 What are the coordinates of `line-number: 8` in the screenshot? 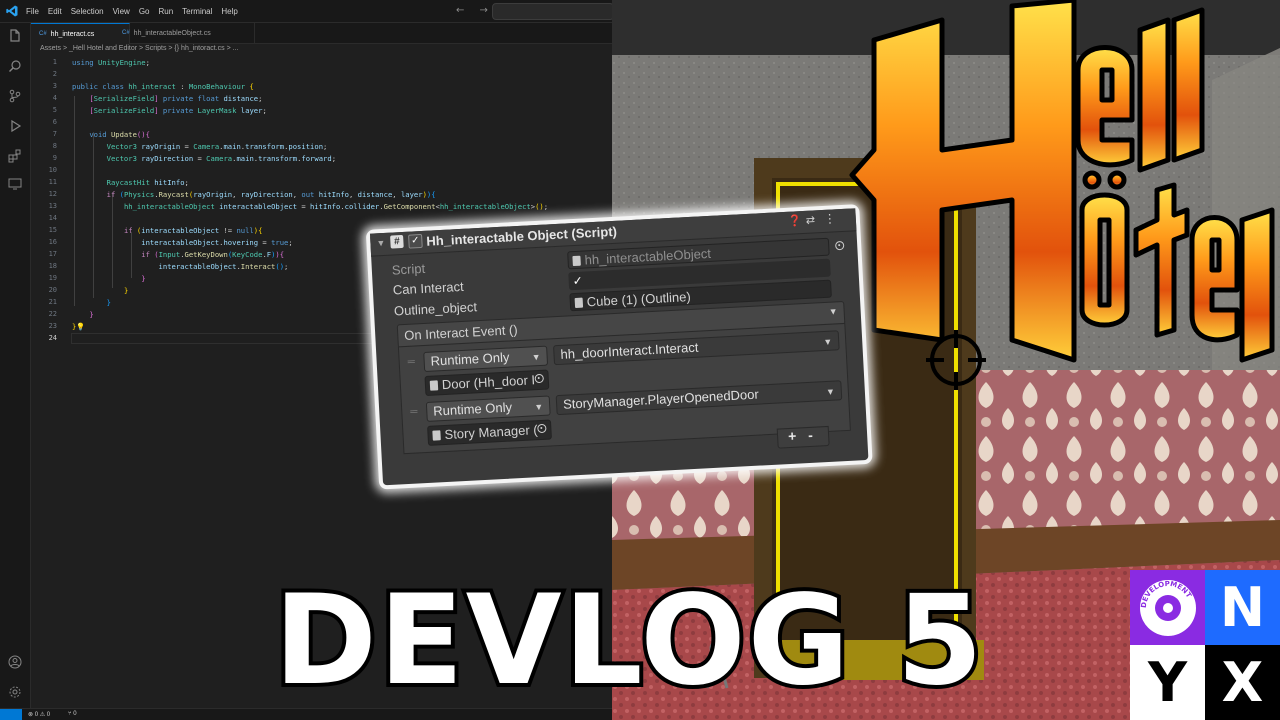 It's located at (54, 146).